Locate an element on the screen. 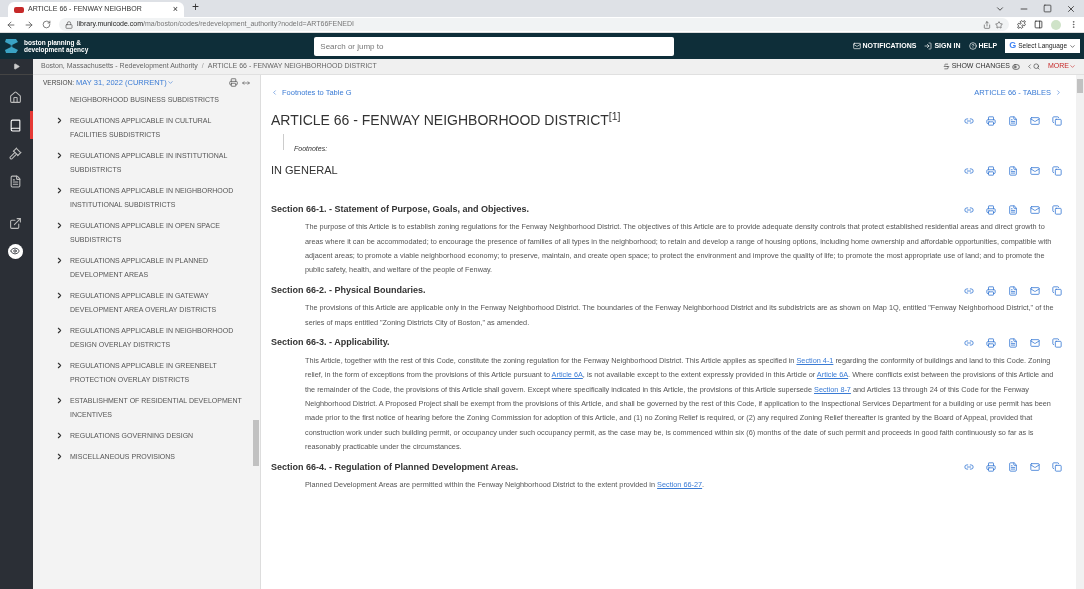  close-icon is located at coordinates (1071, 8).